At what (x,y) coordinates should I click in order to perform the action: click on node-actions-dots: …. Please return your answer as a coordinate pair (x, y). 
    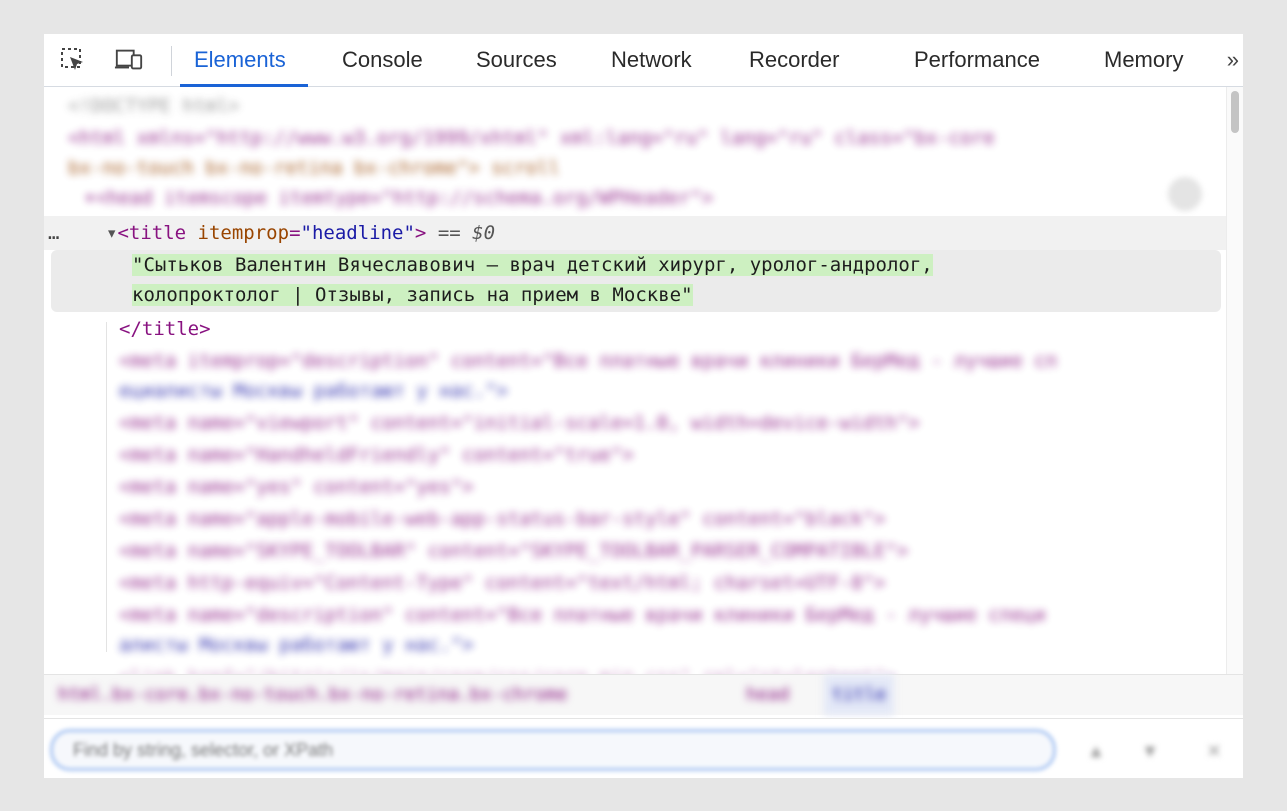
    Looking at the image, I should click on (53, 233).